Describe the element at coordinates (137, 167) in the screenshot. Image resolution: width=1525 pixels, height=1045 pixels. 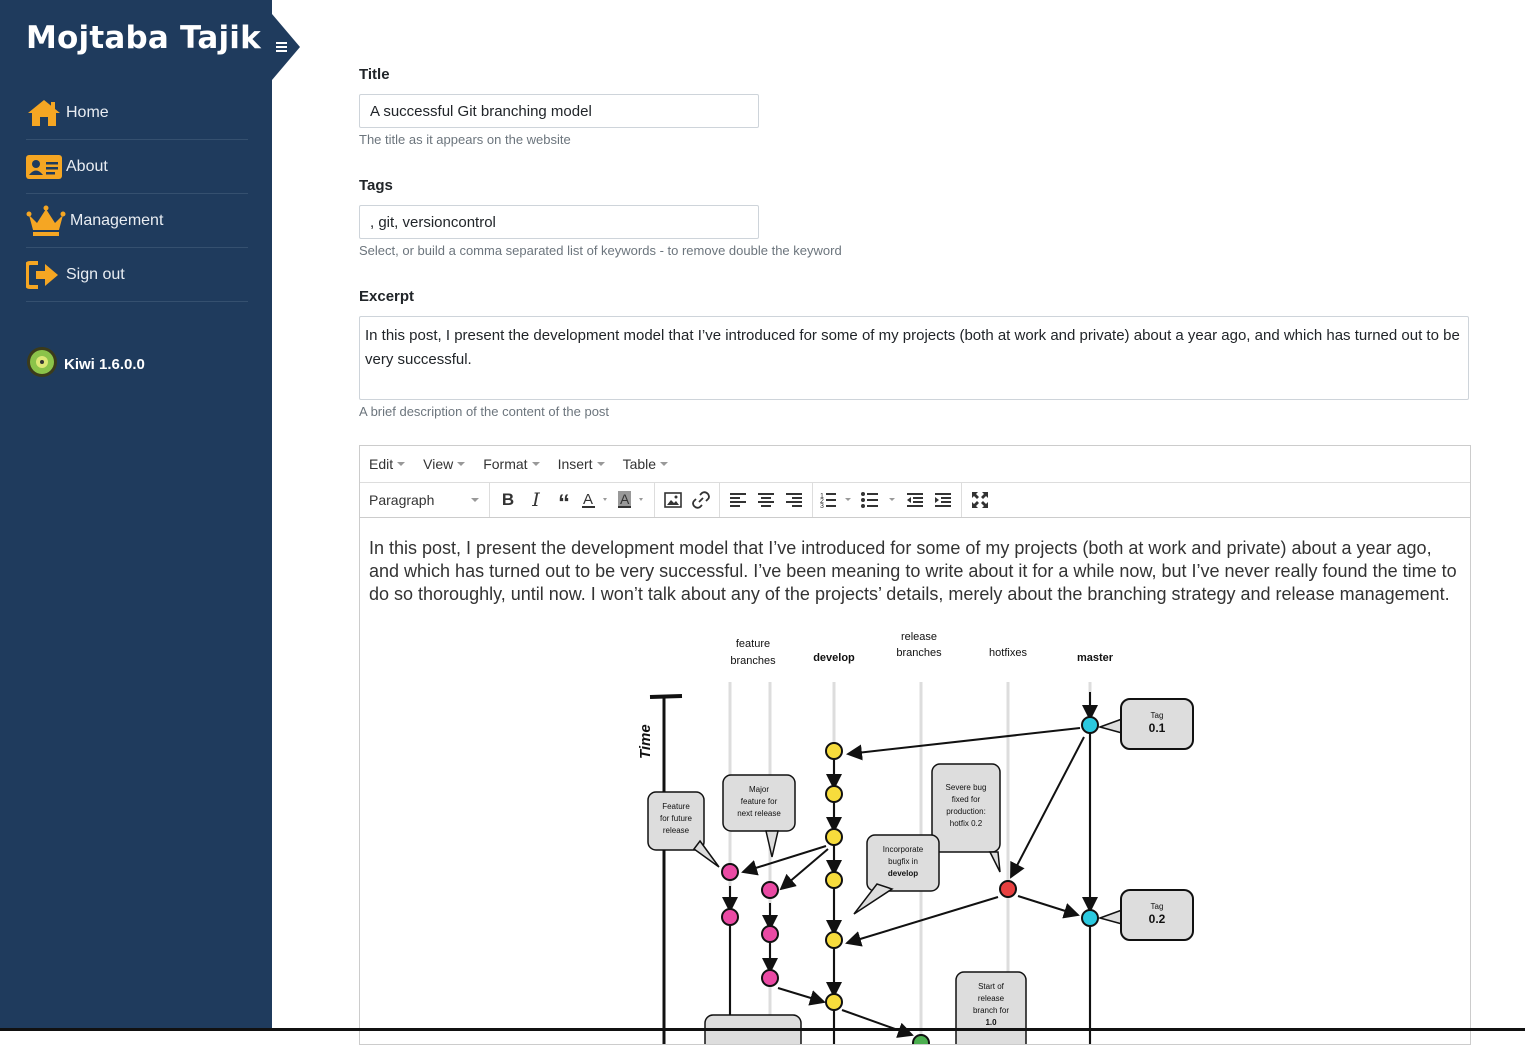
I see `sidebar-item-about: About` at that location.